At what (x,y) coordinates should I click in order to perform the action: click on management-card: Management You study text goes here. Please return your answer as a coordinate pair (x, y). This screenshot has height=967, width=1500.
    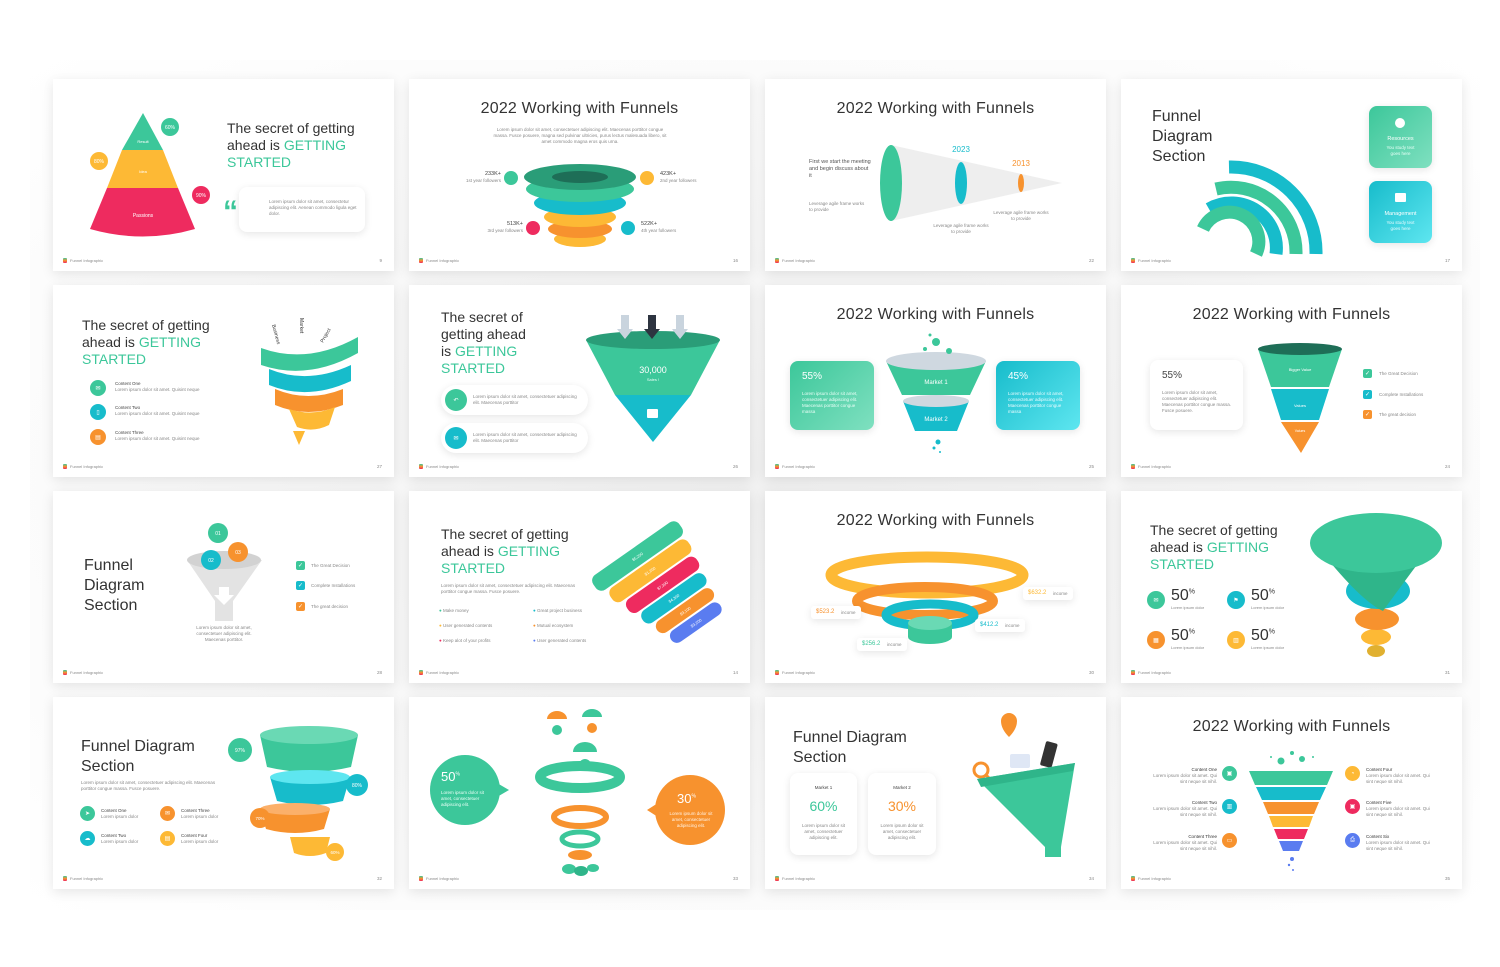
    Looking at the image, I should click on (1400, 212).